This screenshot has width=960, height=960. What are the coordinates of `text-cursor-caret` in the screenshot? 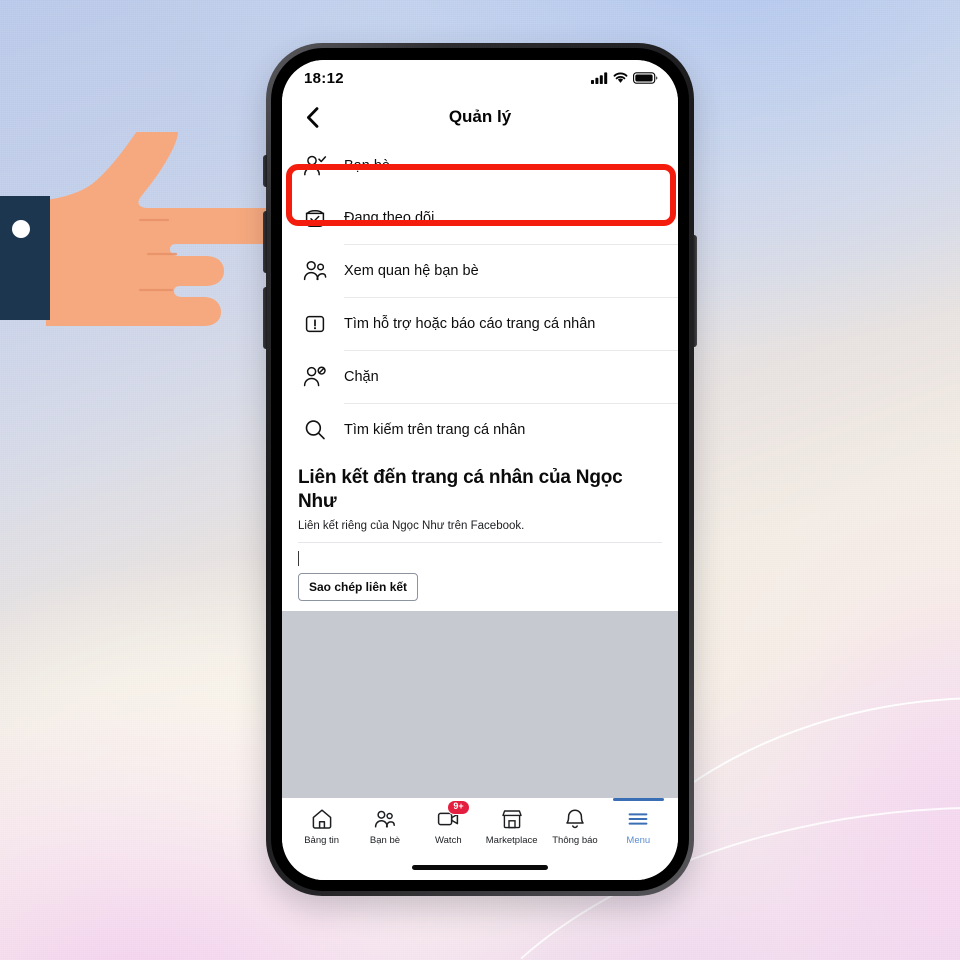 It's located at (298, 558).